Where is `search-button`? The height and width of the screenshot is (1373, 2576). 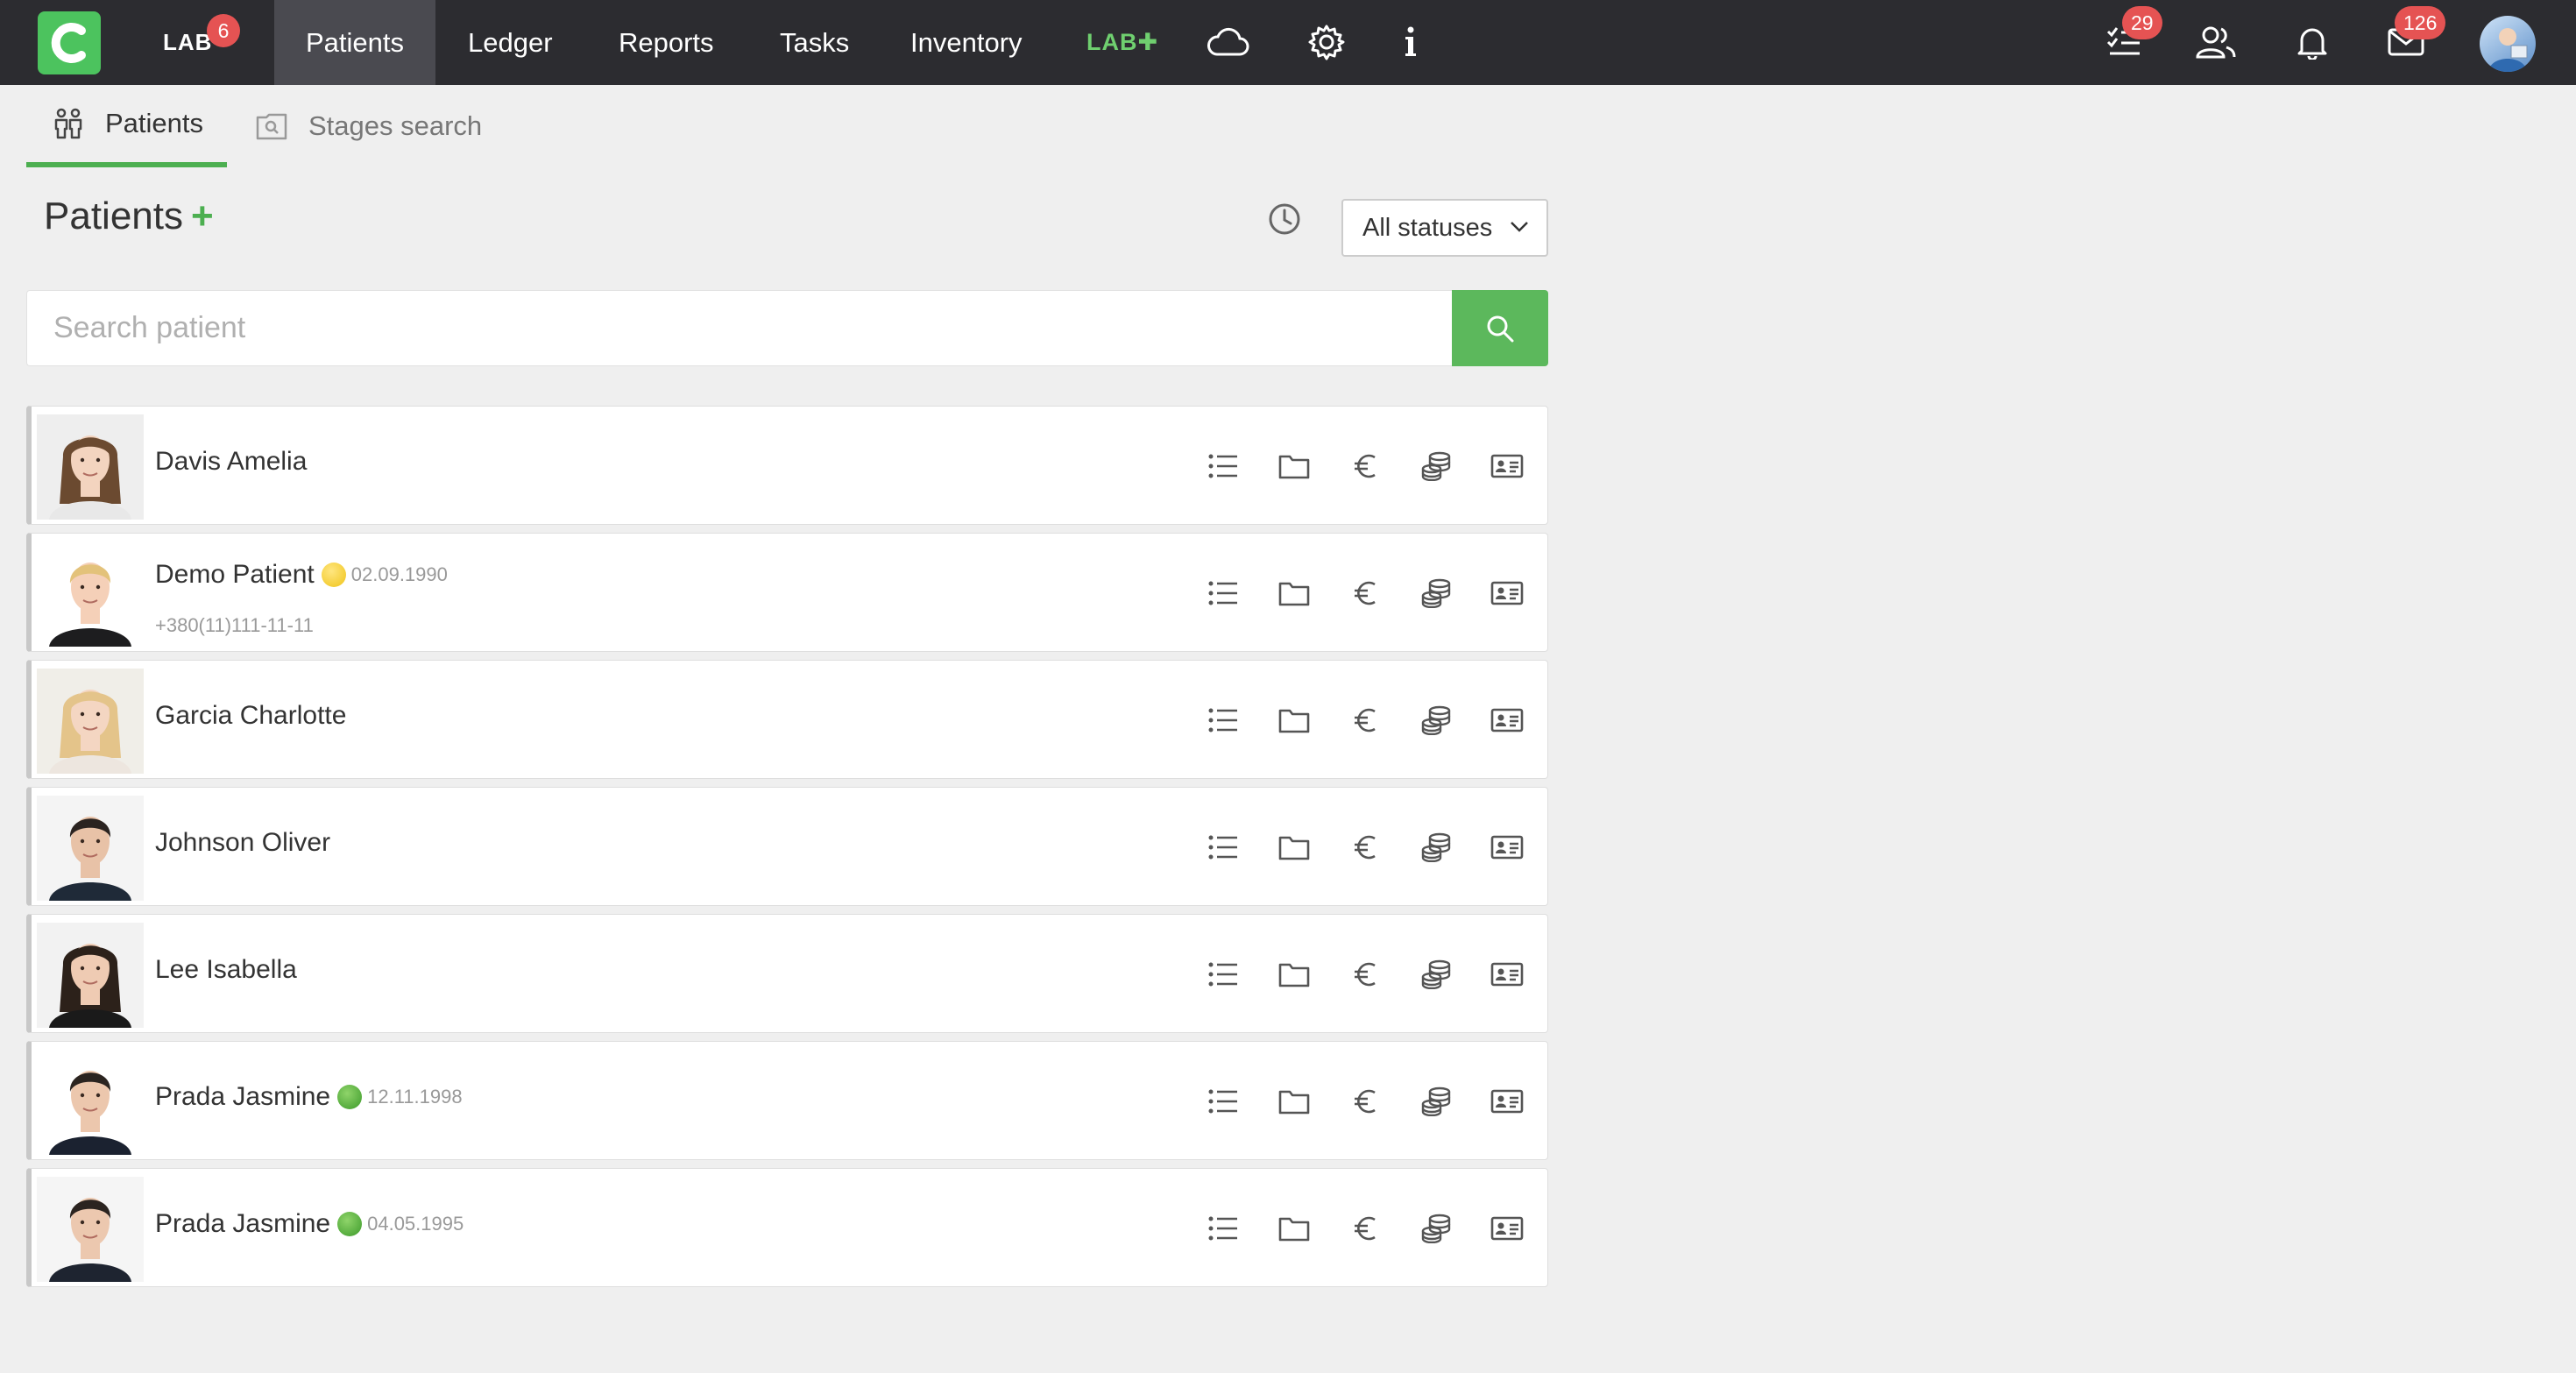
search-button is located at coordinates (1500, 328).